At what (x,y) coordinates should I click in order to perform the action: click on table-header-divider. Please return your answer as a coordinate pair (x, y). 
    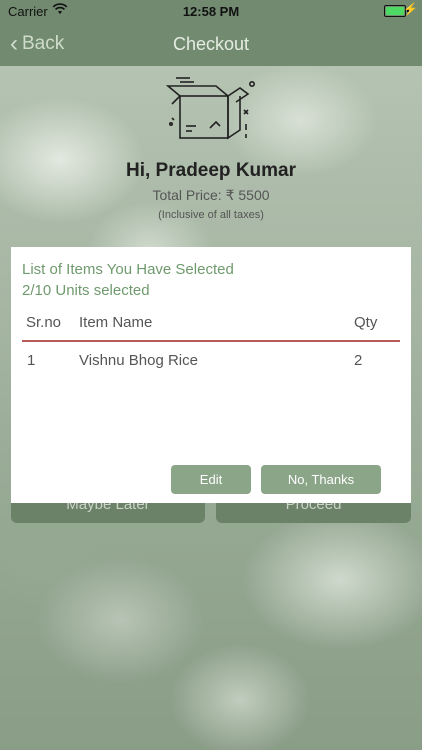
    Looking at the image, I should click on (211, 341).